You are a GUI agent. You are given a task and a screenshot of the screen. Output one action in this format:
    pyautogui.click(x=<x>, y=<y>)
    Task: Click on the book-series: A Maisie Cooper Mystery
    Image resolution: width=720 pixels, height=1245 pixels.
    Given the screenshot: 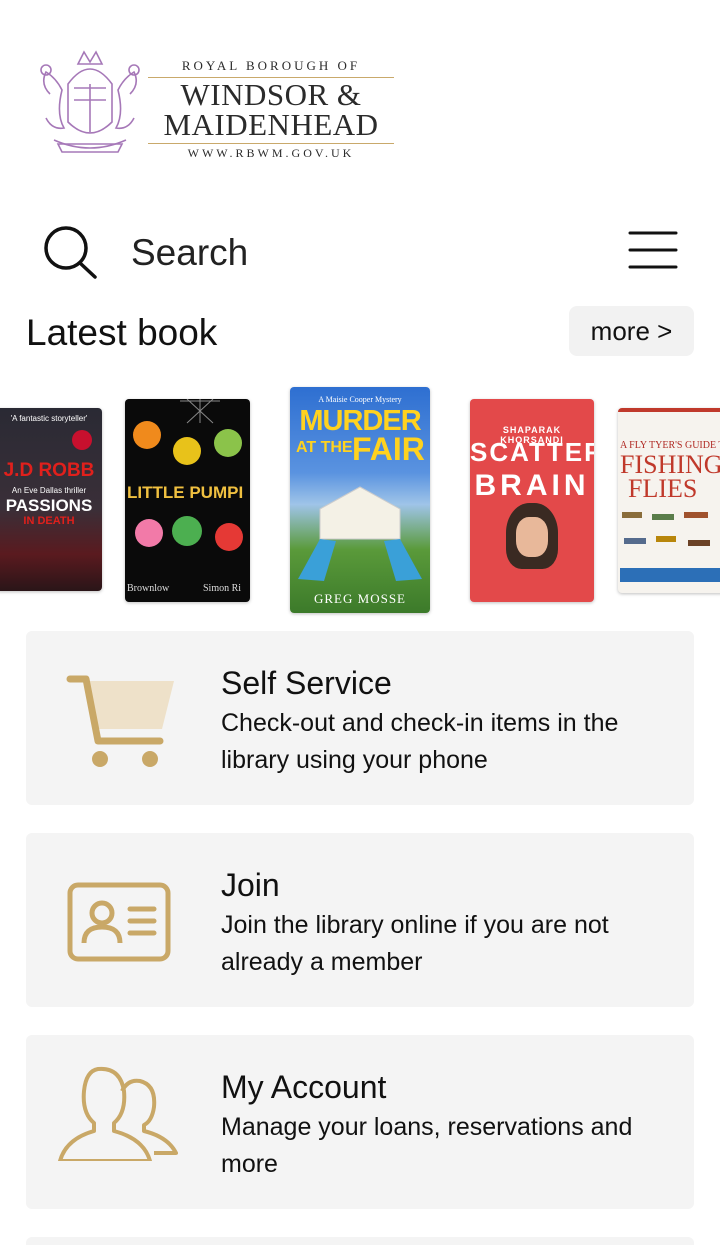 What is the action you would take?
    pyautogui.click(x=360, y=399)
    